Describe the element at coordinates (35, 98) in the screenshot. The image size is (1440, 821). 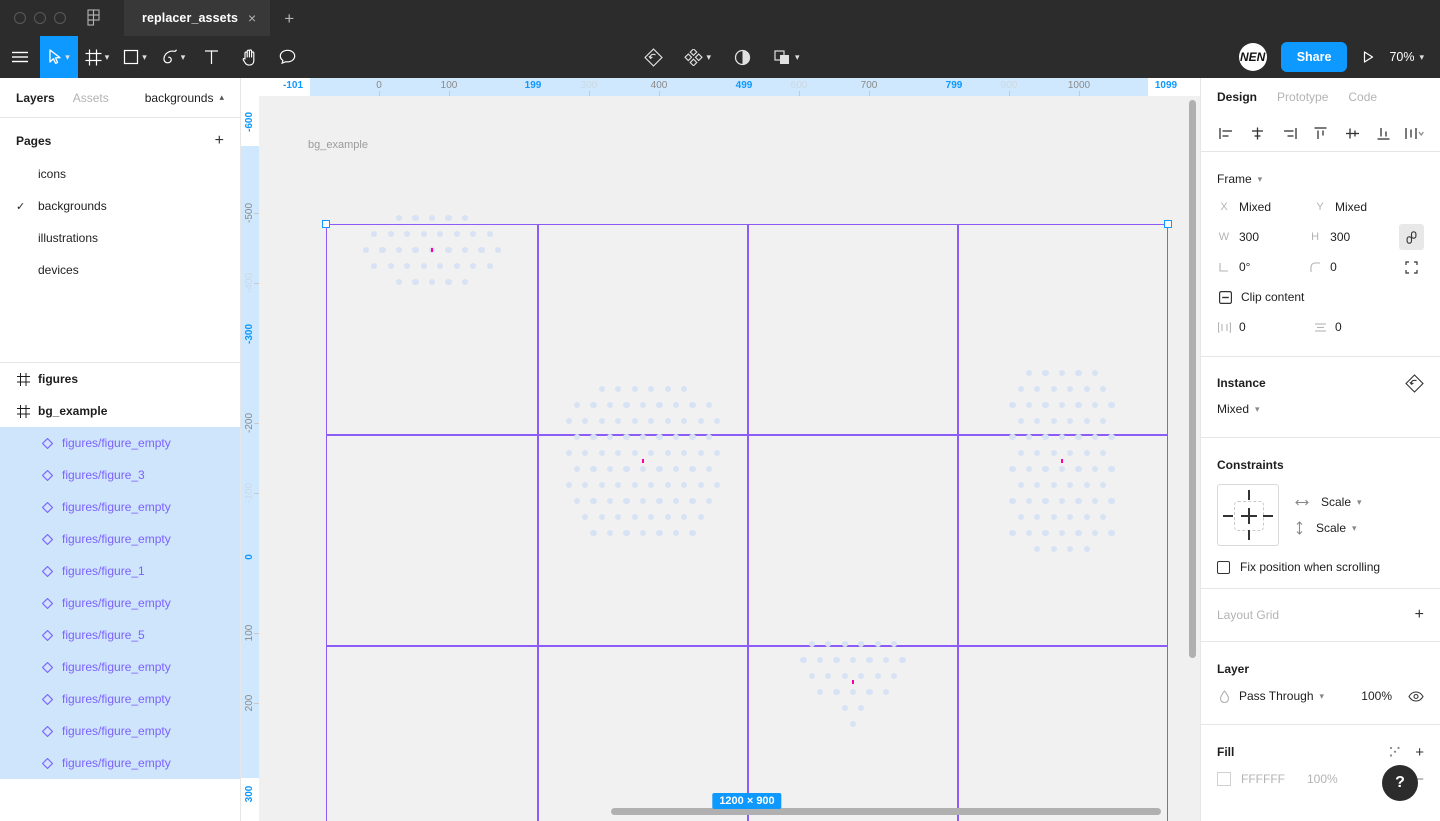
I see `tab-layers: Layers` at that location.